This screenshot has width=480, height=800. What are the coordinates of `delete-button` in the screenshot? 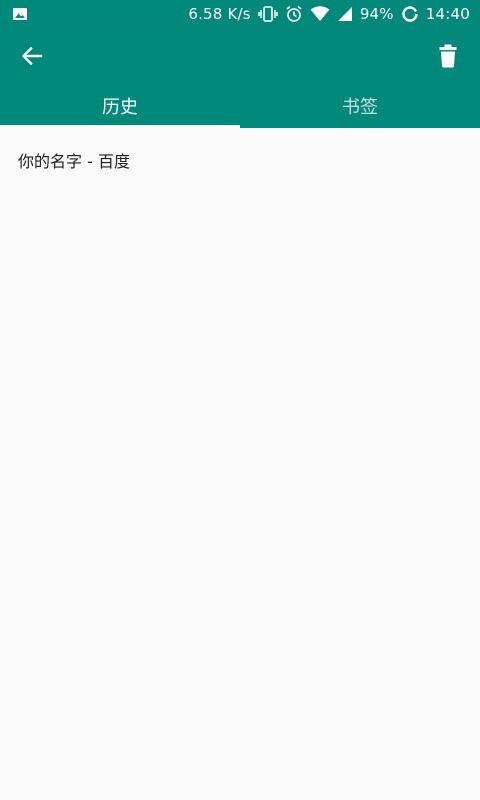 It's located at (448, 56).